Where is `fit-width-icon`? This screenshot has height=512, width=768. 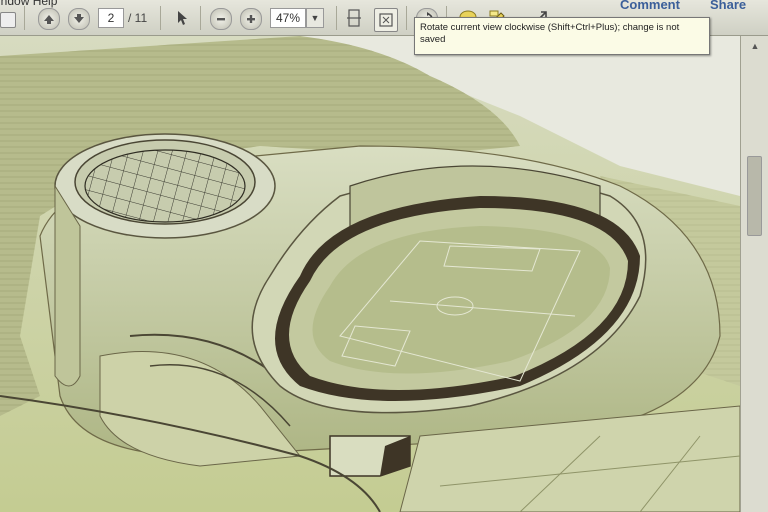
fit-width-icon is located at coordinates (354, 18).